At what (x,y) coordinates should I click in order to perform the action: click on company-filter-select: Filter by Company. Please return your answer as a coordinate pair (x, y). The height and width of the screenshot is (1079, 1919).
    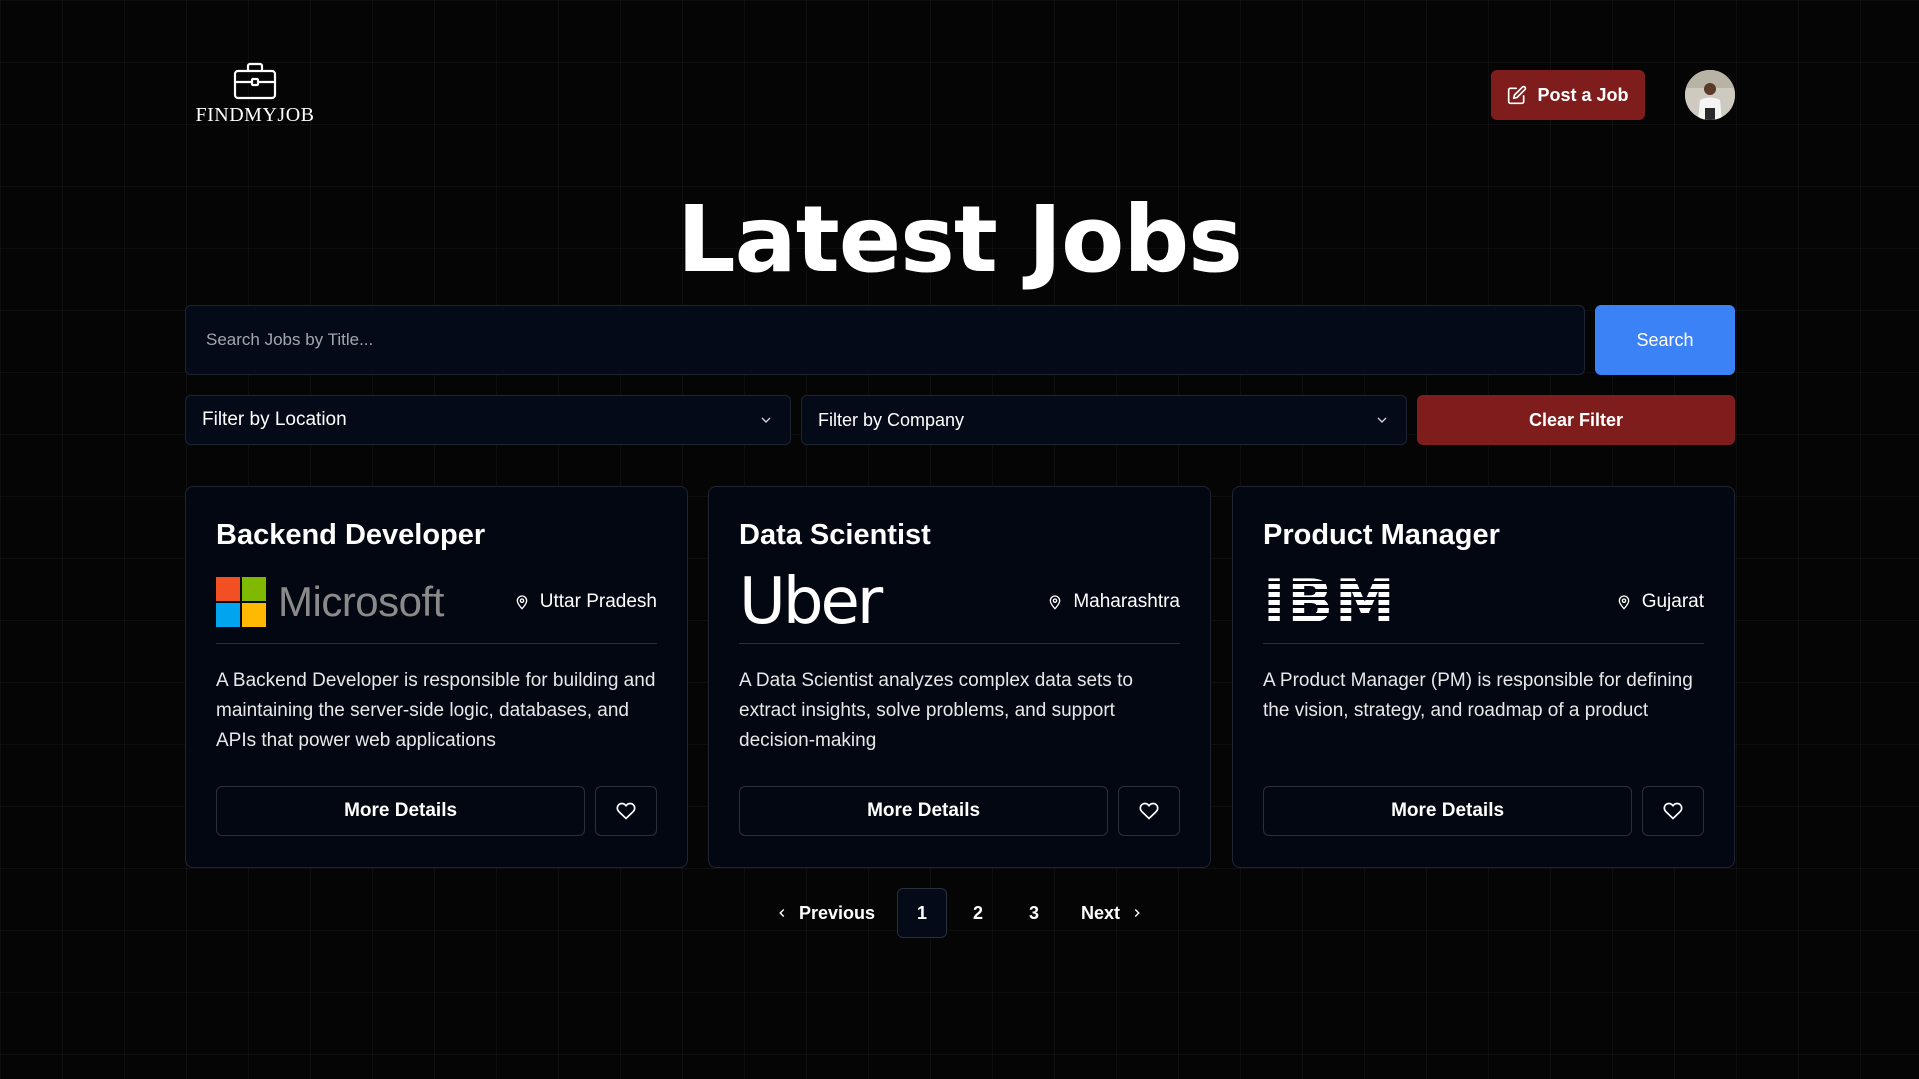
    Looking at the image, I should click on (1104, 420).